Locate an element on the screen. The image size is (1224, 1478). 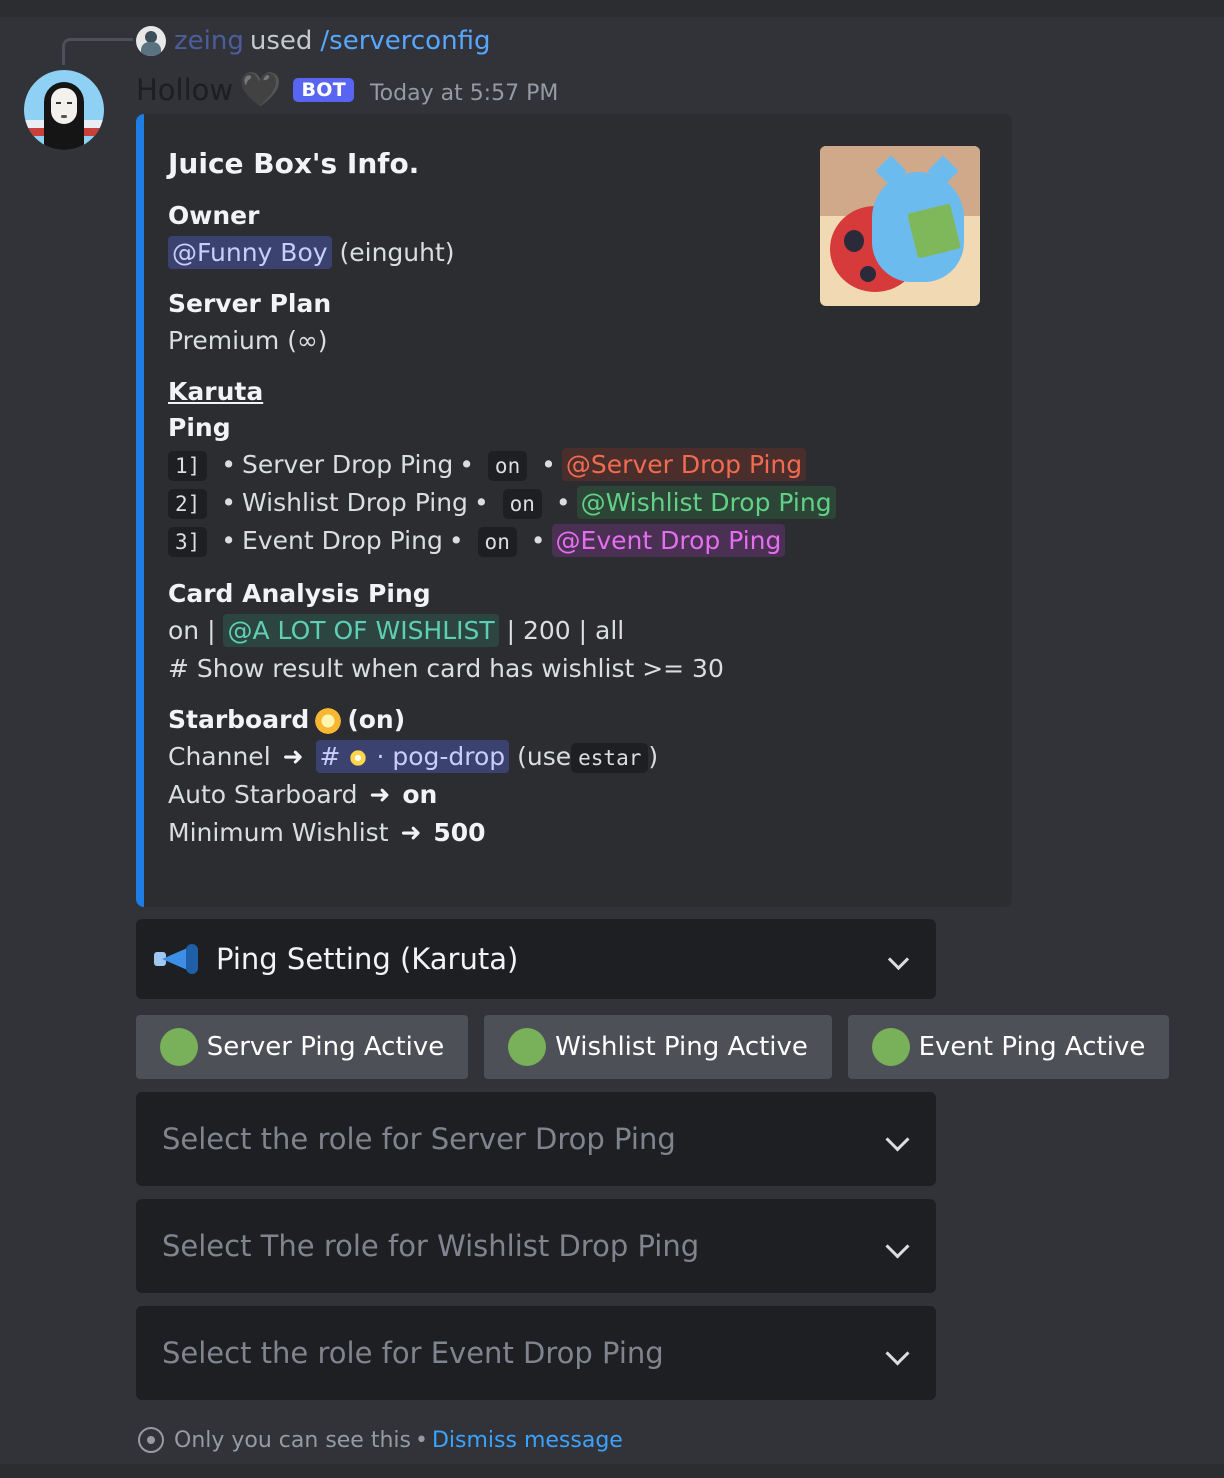
bot-badge: BOT is located at coordinates (323, 90).